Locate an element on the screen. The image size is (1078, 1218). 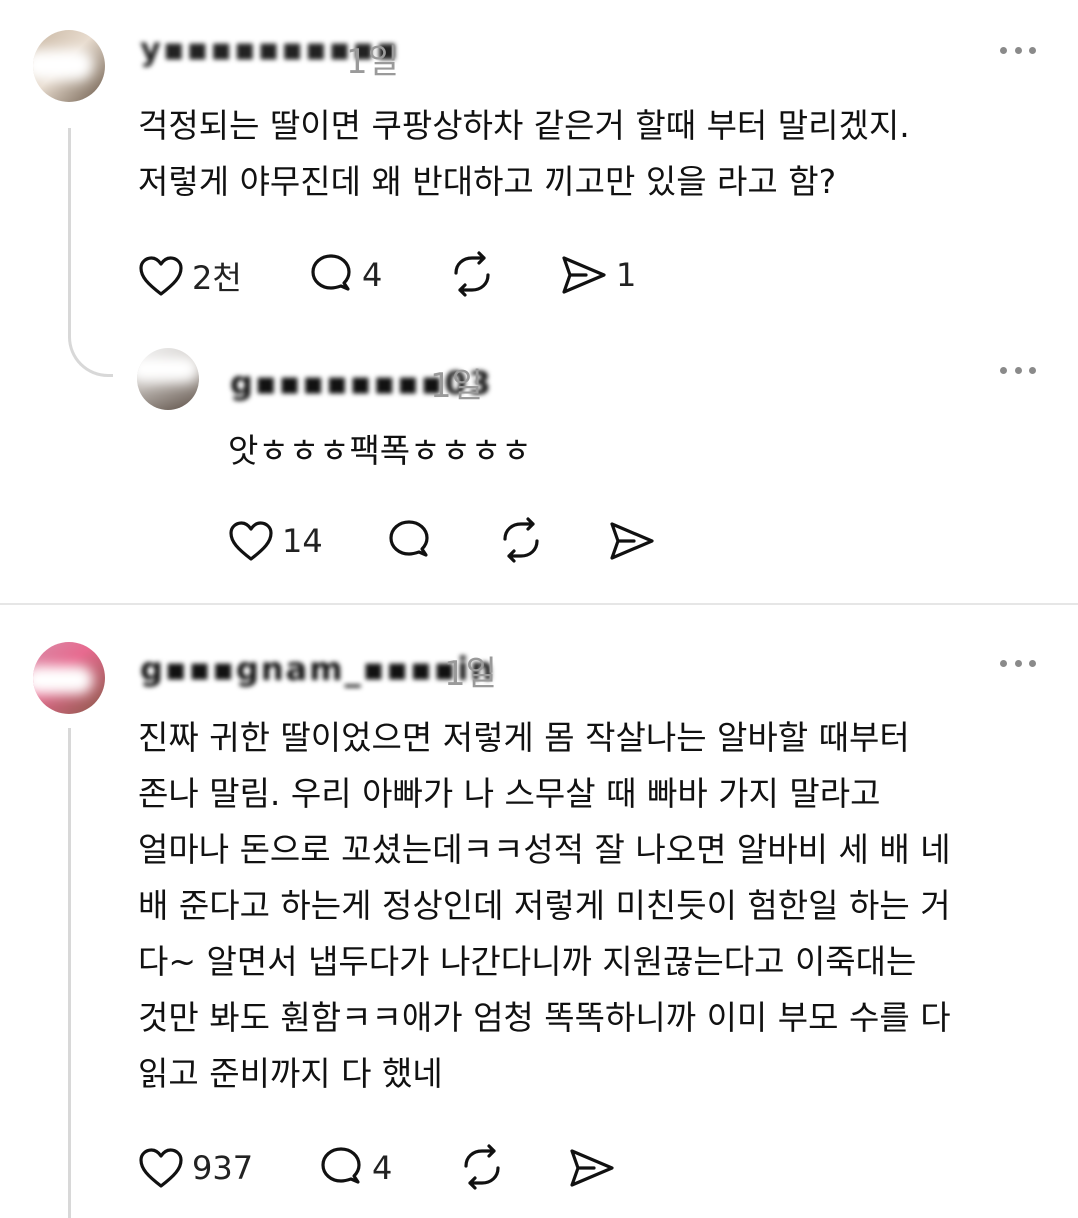
text-line: 존나 말림. 우리 아빠가 나 스무살 때 빠바 가지 말라고 is located at coordinates (509, 793).